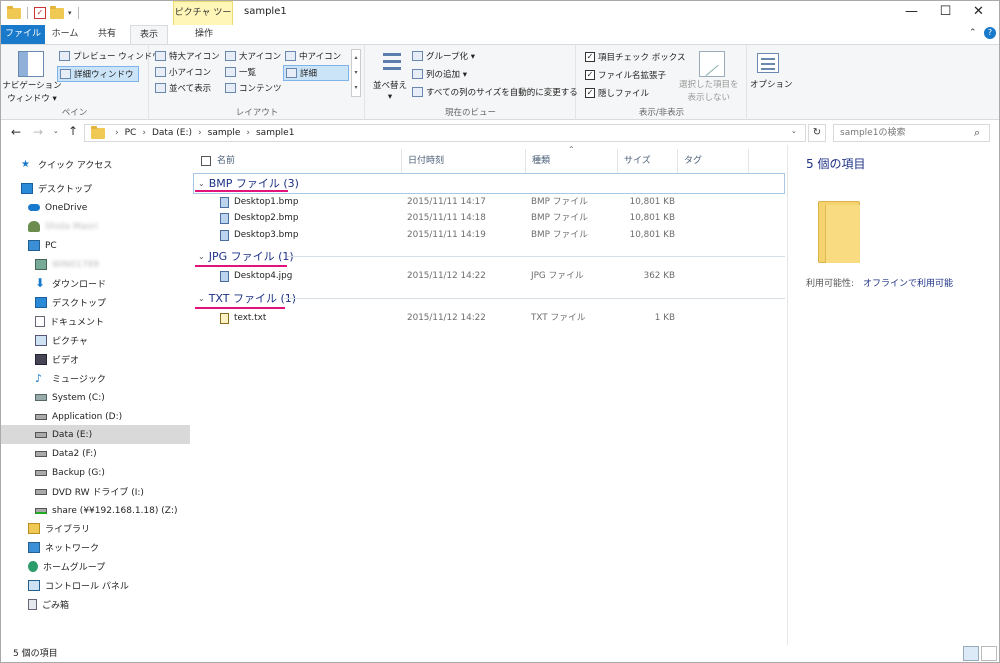 The height and width of the screenshot is (663, 1000). Describe the element at coordinates (95, 302) in the screenshot. I see `nav-desktop: デスクトップ` at that location.